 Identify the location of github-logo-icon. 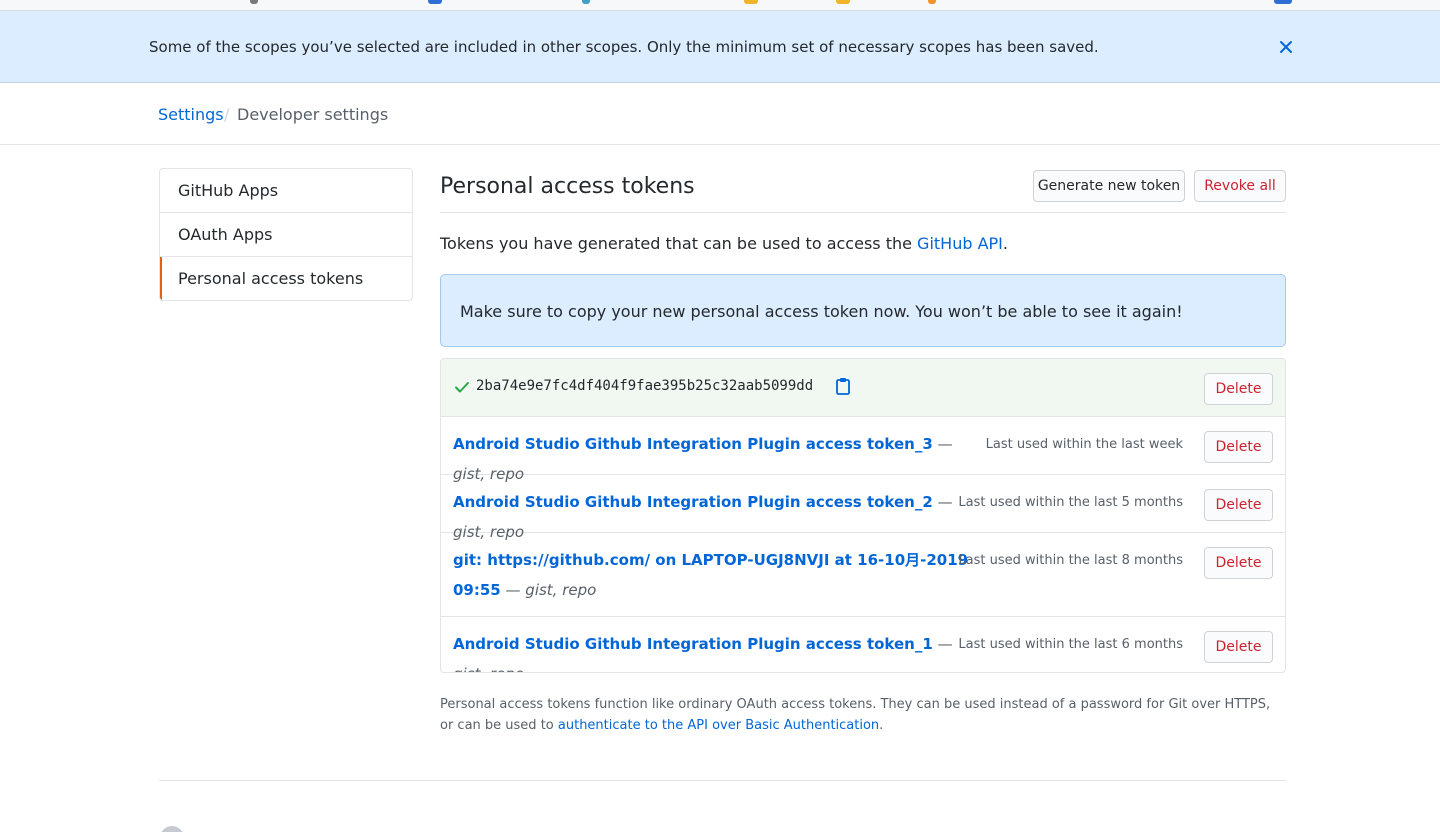
(172, 829).